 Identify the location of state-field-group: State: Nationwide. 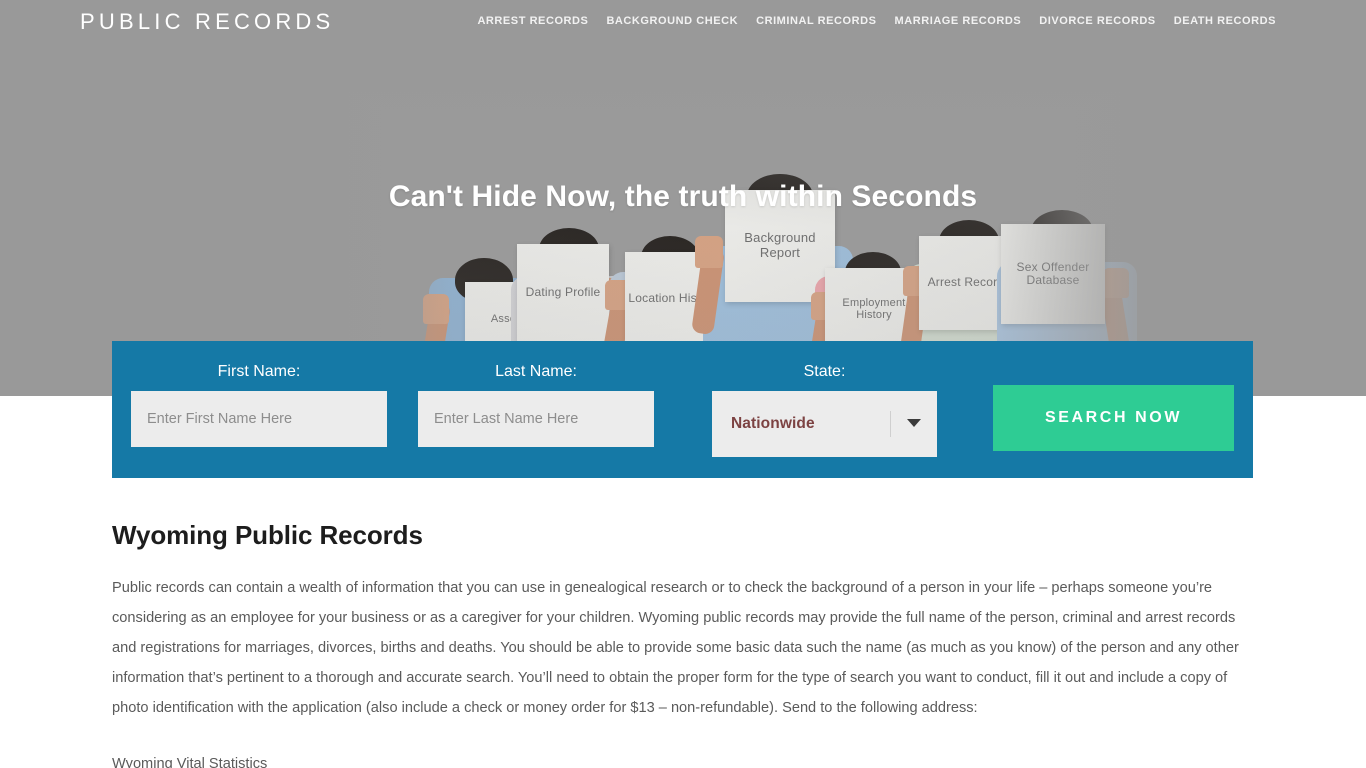
(824, 410).